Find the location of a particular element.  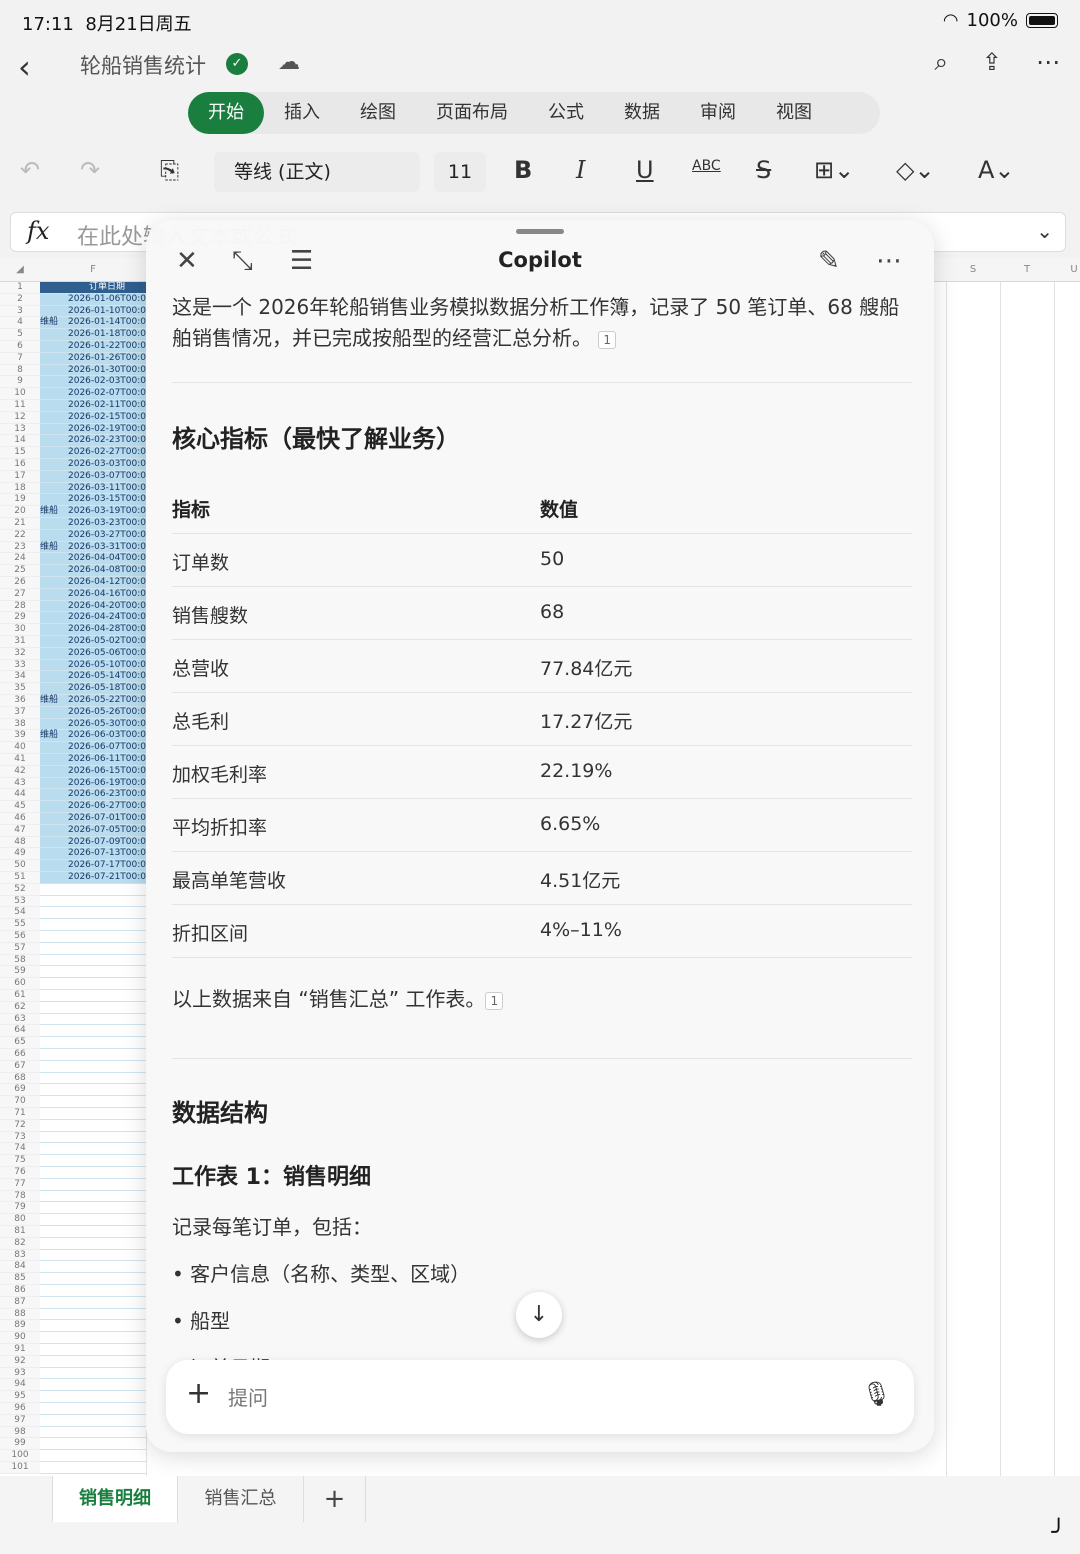

row-number: 89 is located at coordinates (20, 1326).